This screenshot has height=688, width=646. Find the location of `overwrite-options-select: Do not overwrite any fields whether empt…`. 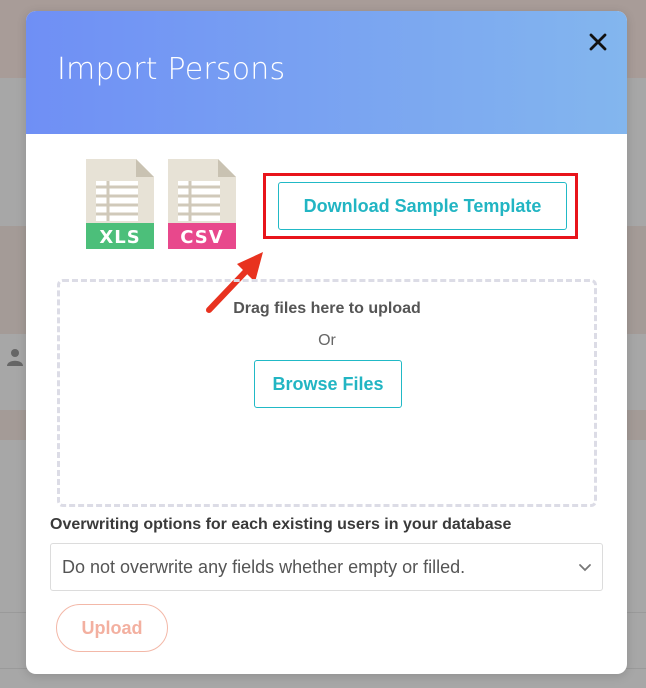

overwrite-options-select: Do not overwrite any fields whether empt… is located at coordinates (326, 567).